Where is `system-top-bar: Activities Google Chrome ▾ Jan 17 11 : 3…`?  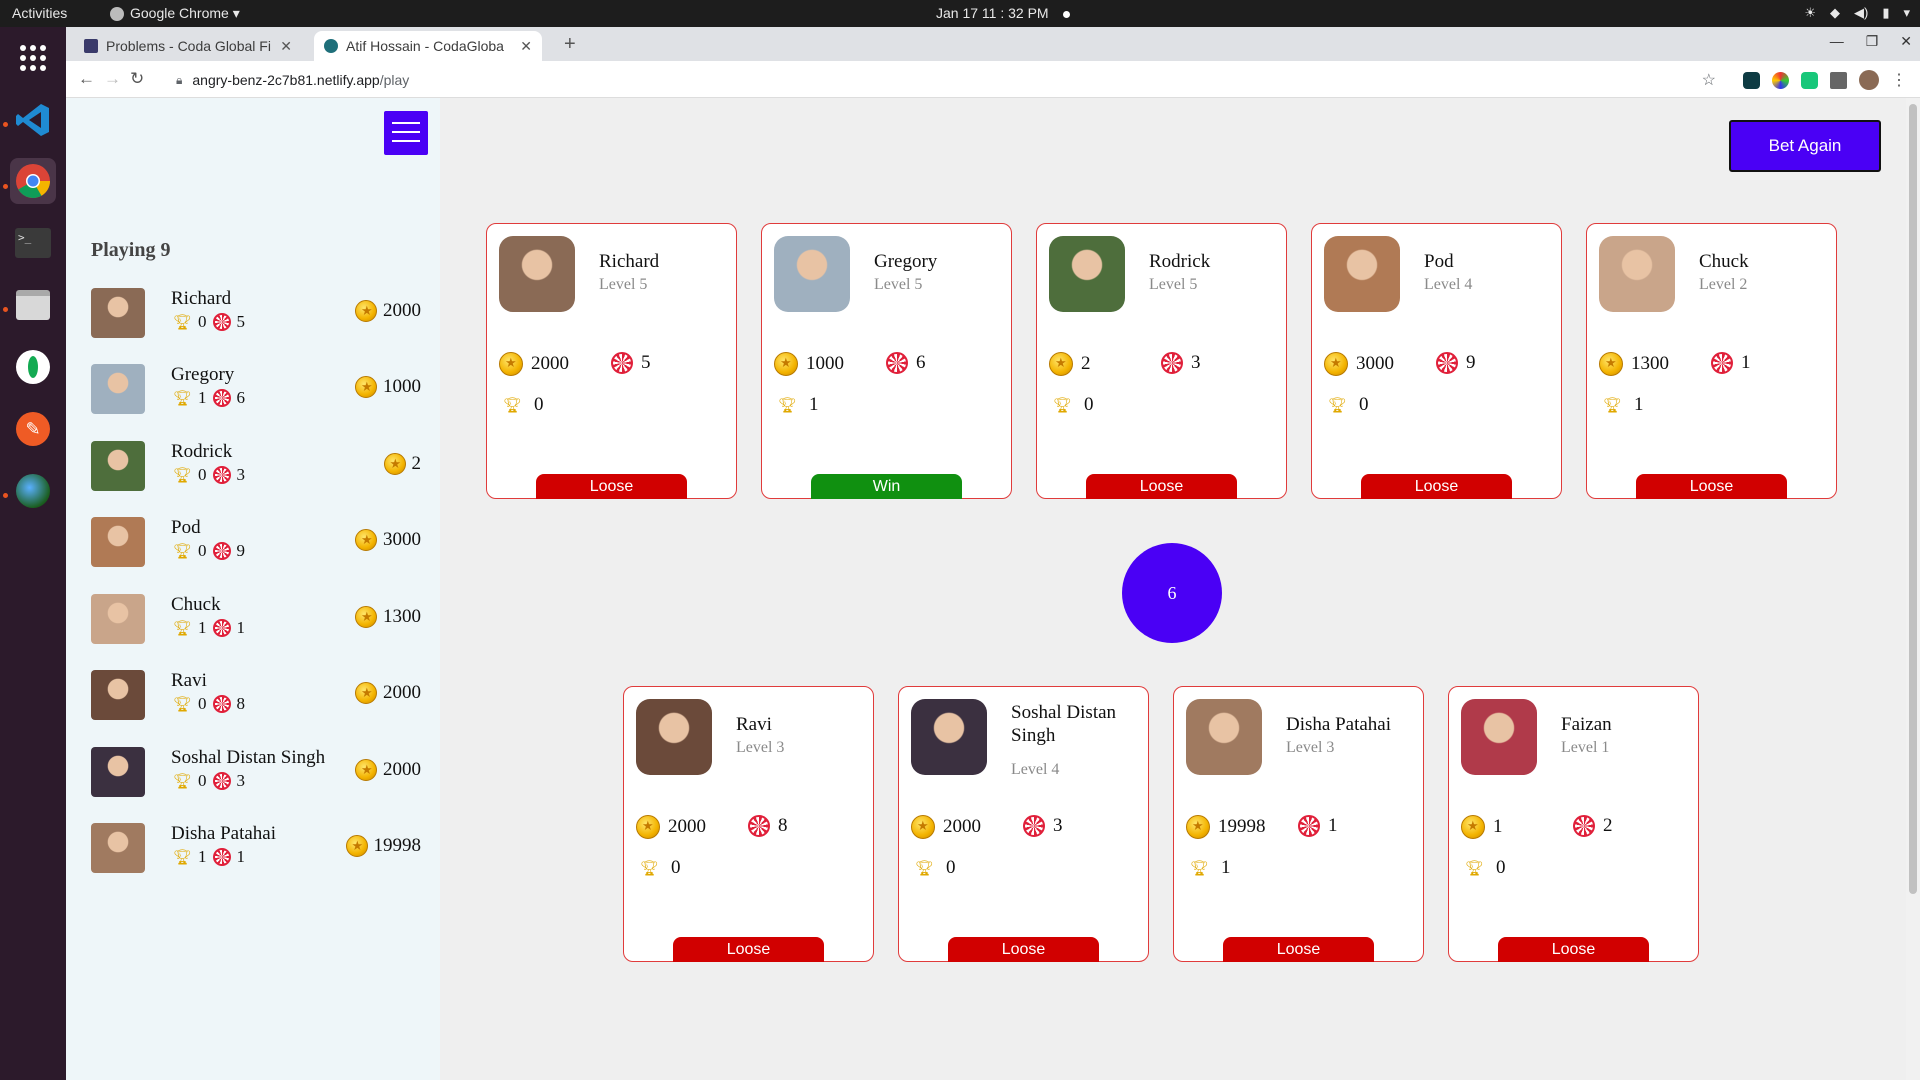 system-top-bar: Activities Google Chrome ▾ Jan 17 11 : 3… is located at coordinates (960, 13).